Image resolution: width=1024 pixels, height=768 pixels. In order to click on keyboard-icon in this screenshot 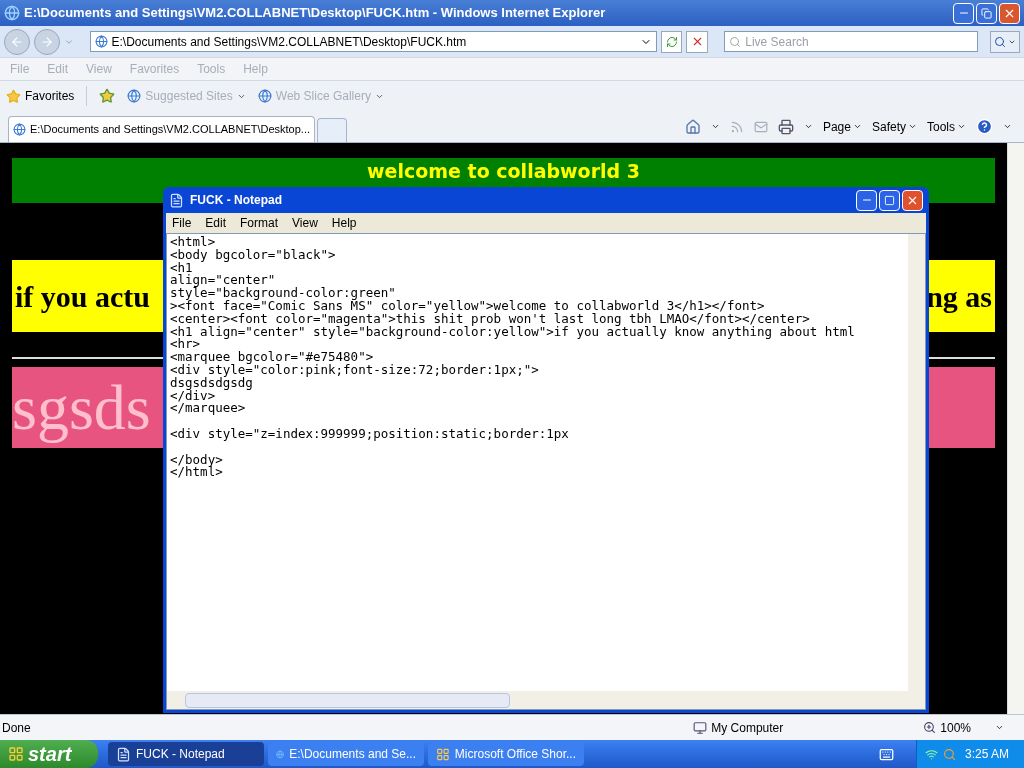, I will do `click(886, 754)`.